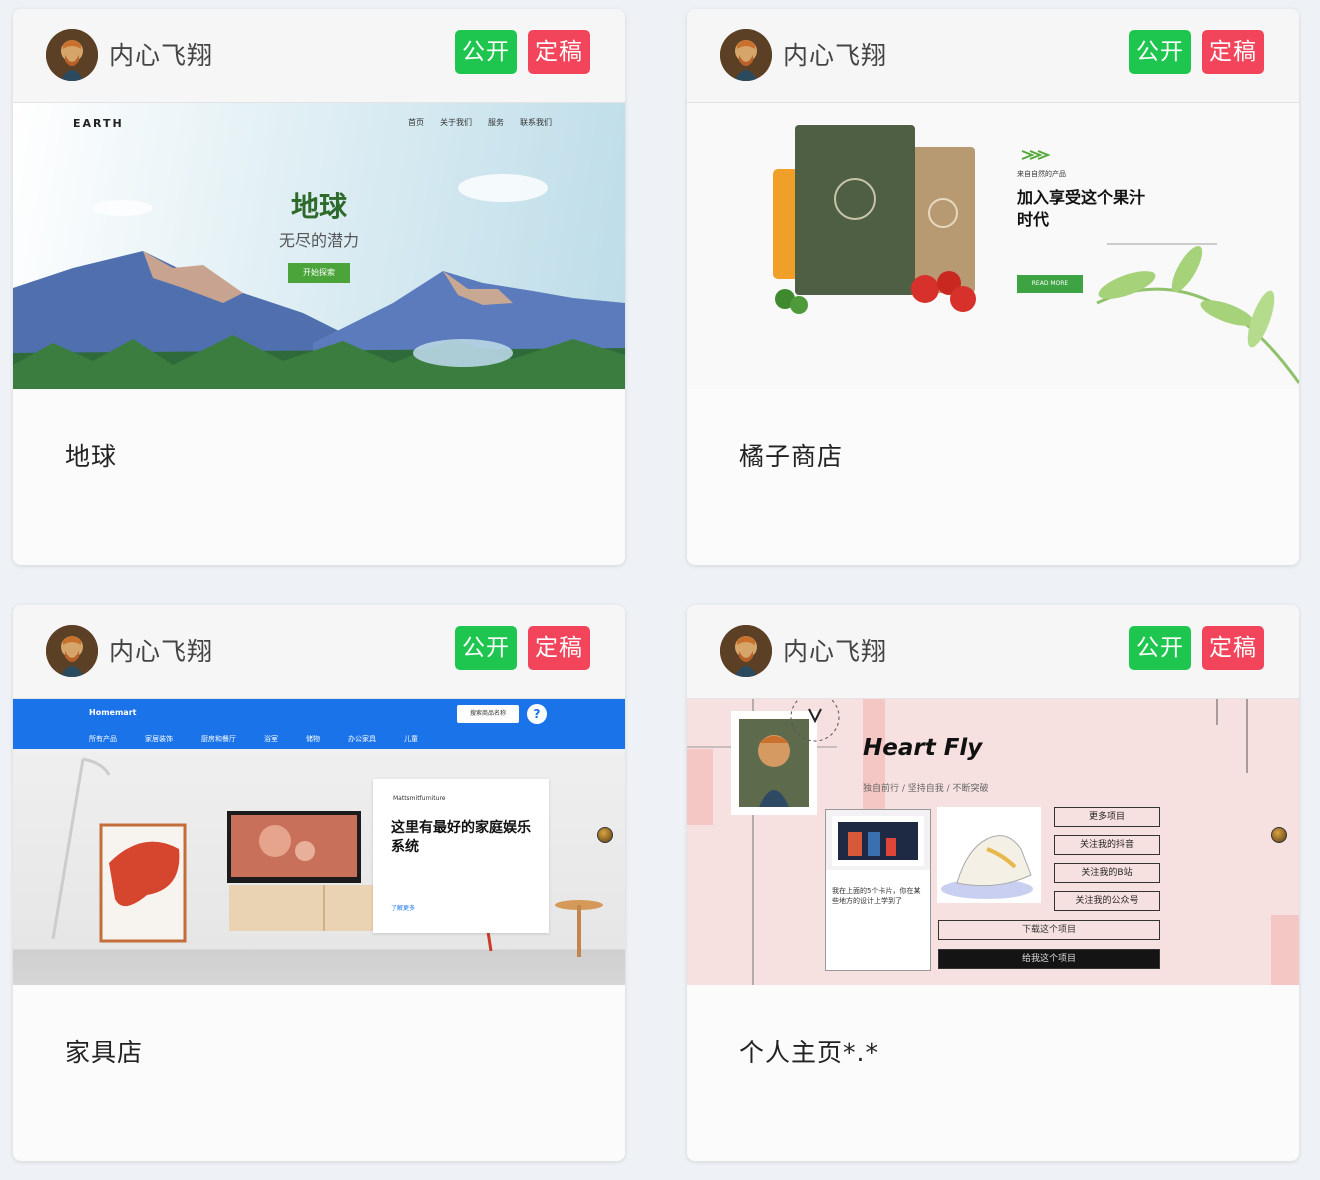 The image size is (1320, 1180). I want to click on preview-panel-brand: Mattsmitfurniture, so click(419, 798).